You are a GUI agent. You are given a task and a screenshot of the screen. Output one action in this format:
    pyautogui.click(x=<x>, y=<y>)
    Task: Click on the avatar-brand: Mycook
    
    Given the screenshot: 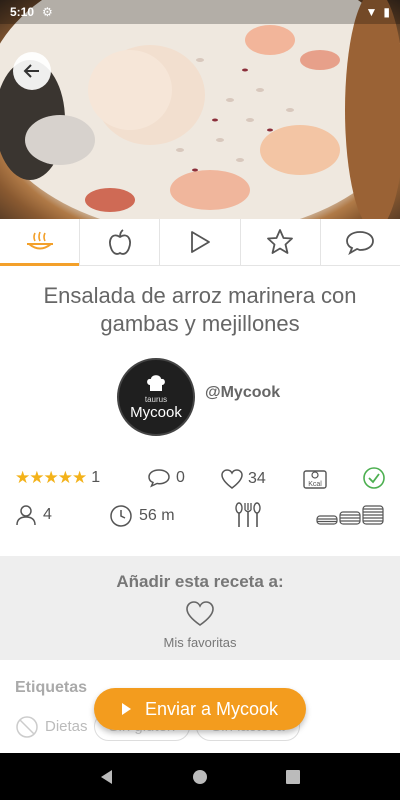 What is the action you would take?
    pyautogui.click(x=156, y=412)
    